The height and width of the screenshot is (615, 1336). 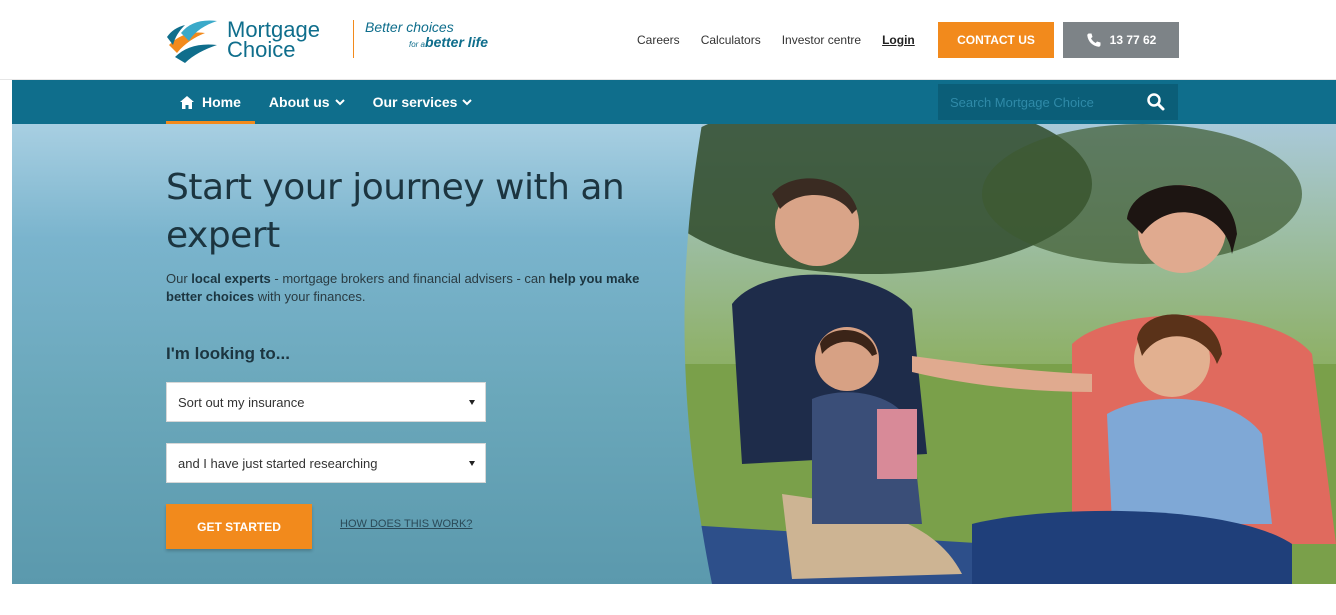 I want to click on nav-our-services-label: Our services, so click(x=415, y=102).